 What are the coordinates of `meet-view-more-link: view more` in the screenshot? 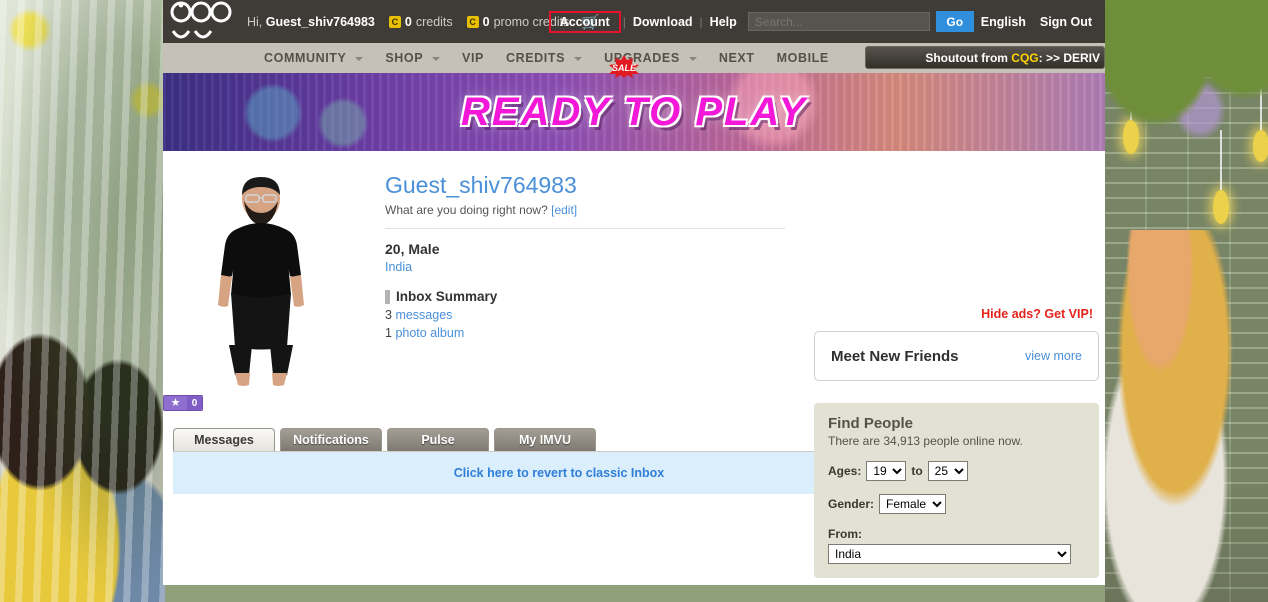 It's located at (1053, 356).